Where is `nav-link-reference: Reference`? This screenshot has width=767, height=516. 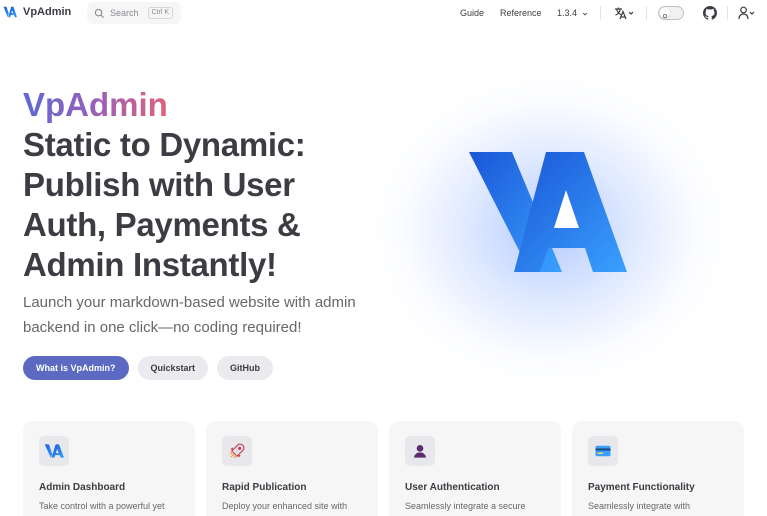 nav-link-reference: Reference is located at coordinates (521, 13).